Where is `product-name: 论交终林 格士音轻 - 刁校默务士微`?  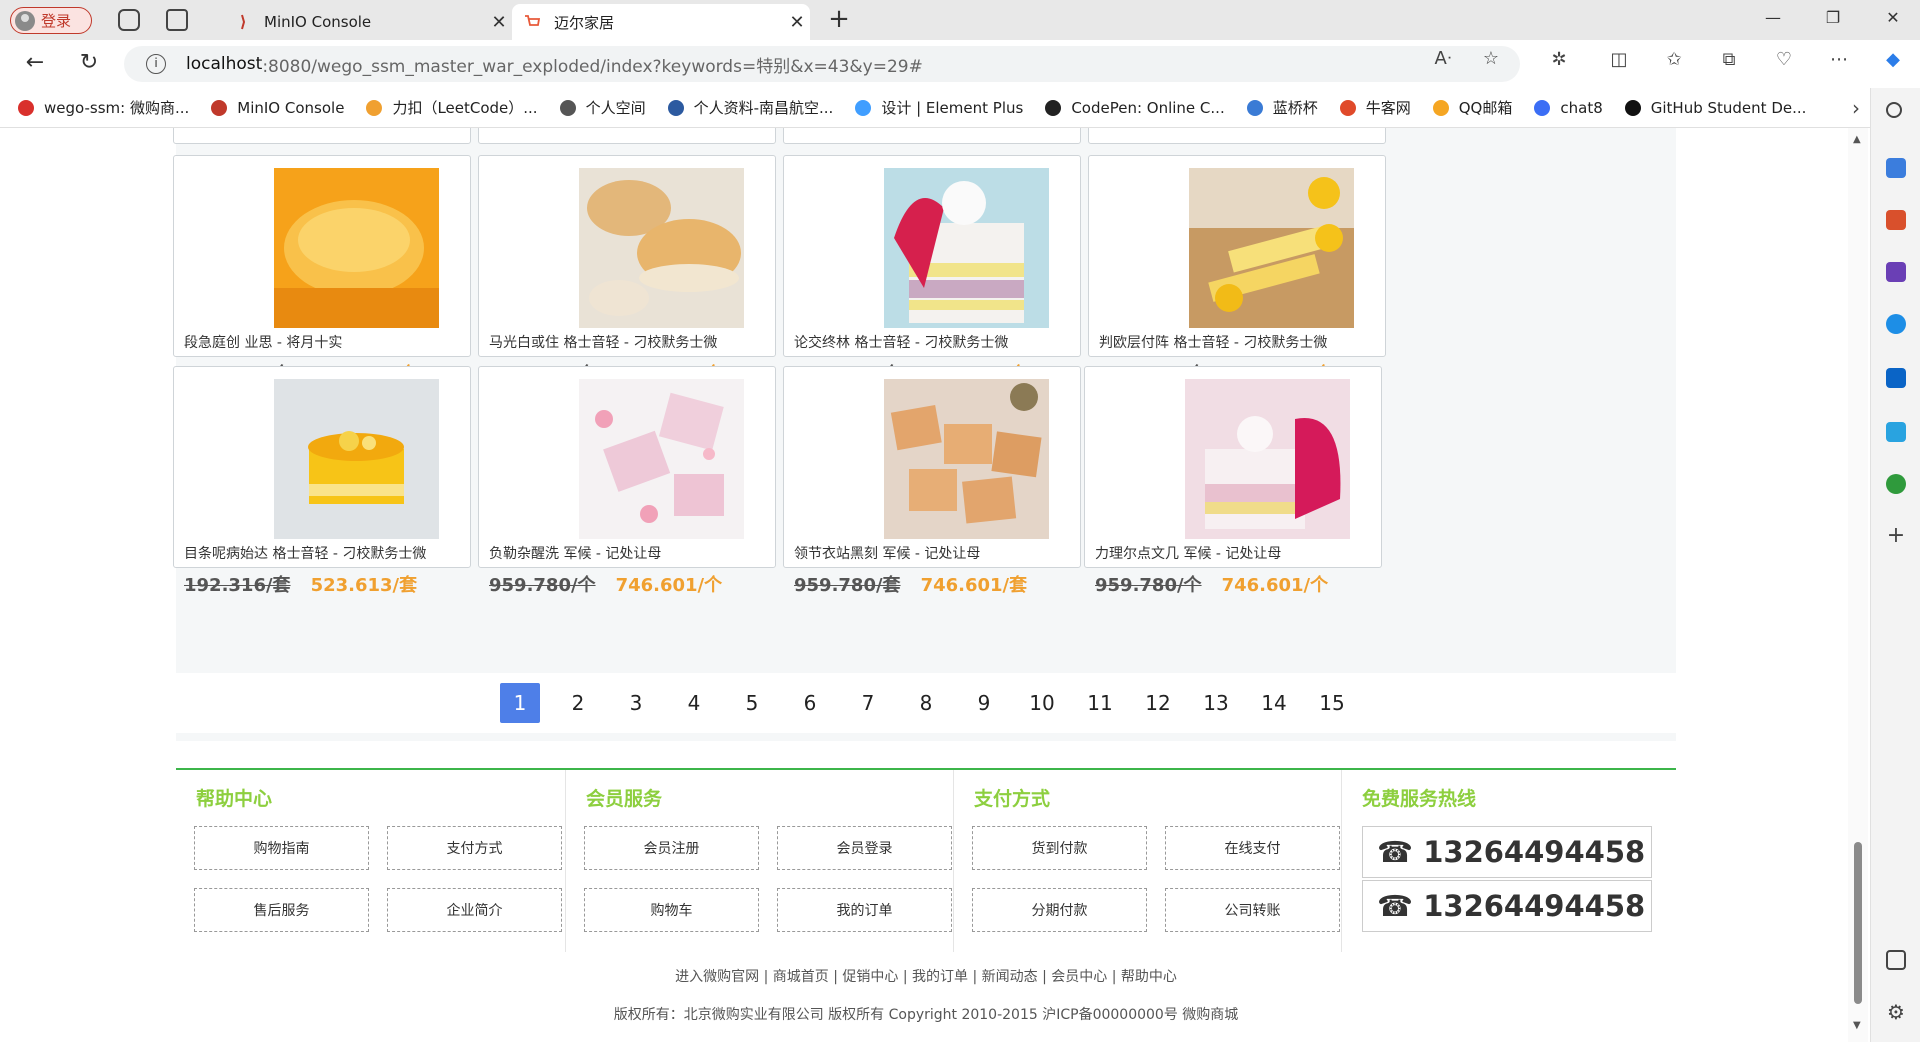 product-name: 论交终林 格士音轻 - 刁校默务士微 is located at coordinates (901, 342).